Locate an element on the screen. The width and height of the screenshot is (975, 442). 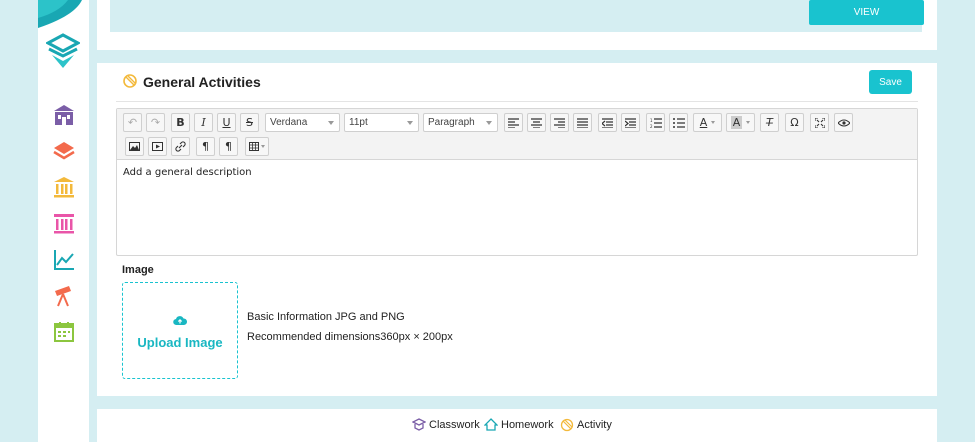
block-format-select: Paragraph is located at coordinates (460, 122).